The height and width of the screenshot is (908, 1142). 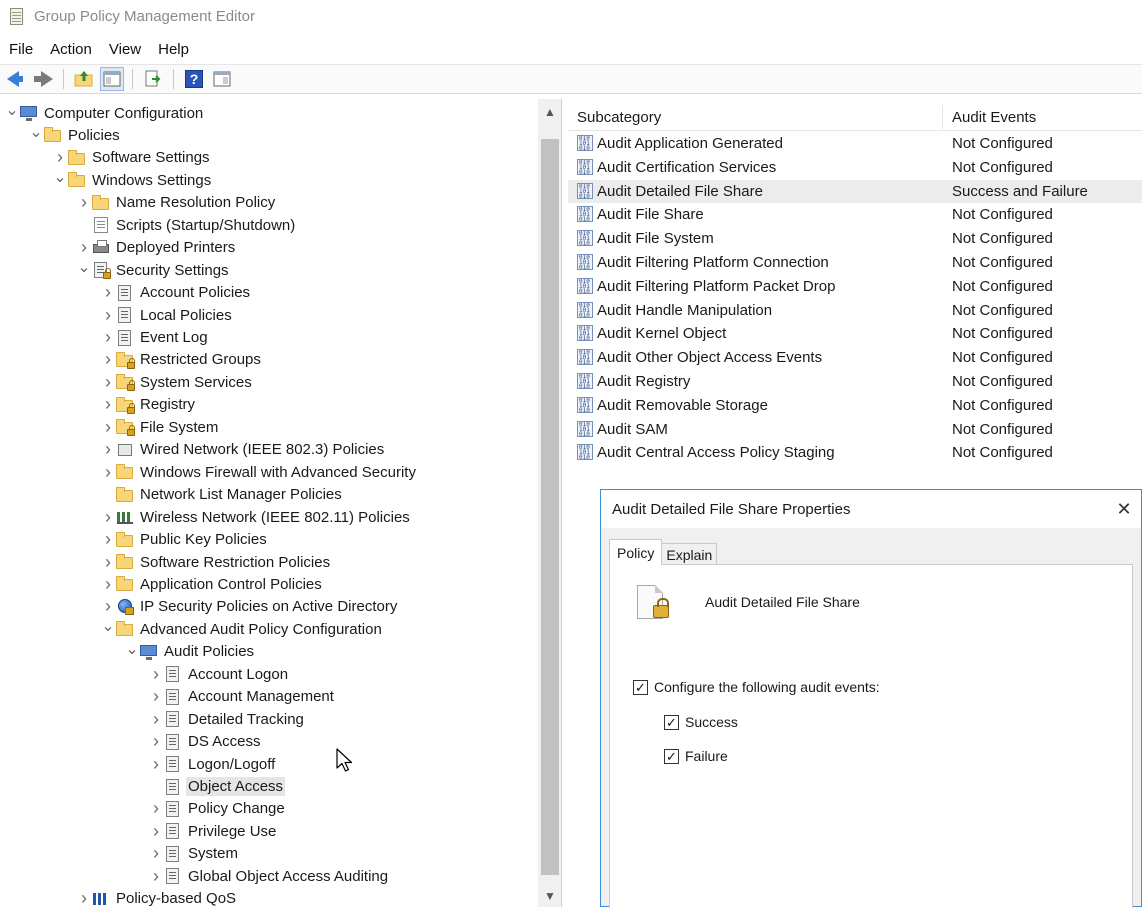 What do you see at coordinates (75, 49) in the screenshot?
I see `menu-action: Action` at bounding box center [75, 49].